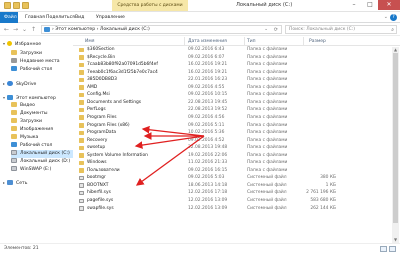  What do you see at coordinates (386, 17) in the screenshot?
I see `ribbon-expand-icon: ⌄` at bounding box center [386, 17].